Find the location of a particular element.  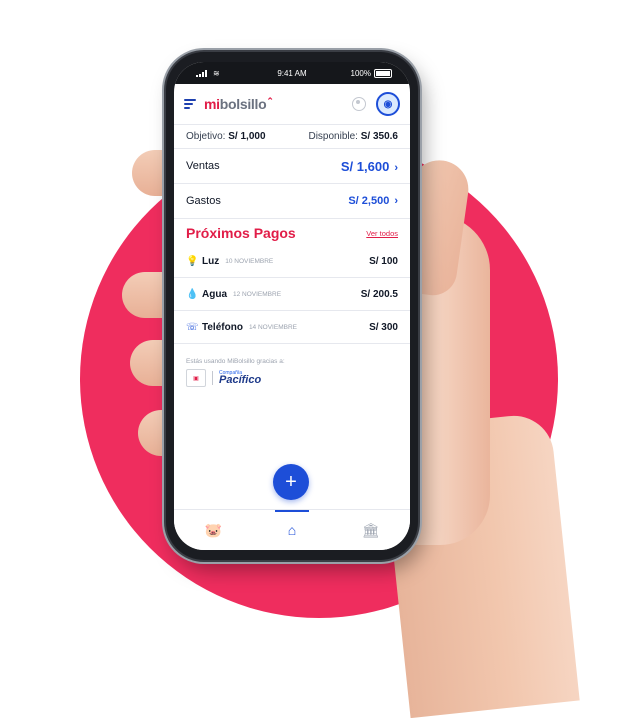

pago-date: 10 NOVIEMBRE is located at coordinates (249, 261).